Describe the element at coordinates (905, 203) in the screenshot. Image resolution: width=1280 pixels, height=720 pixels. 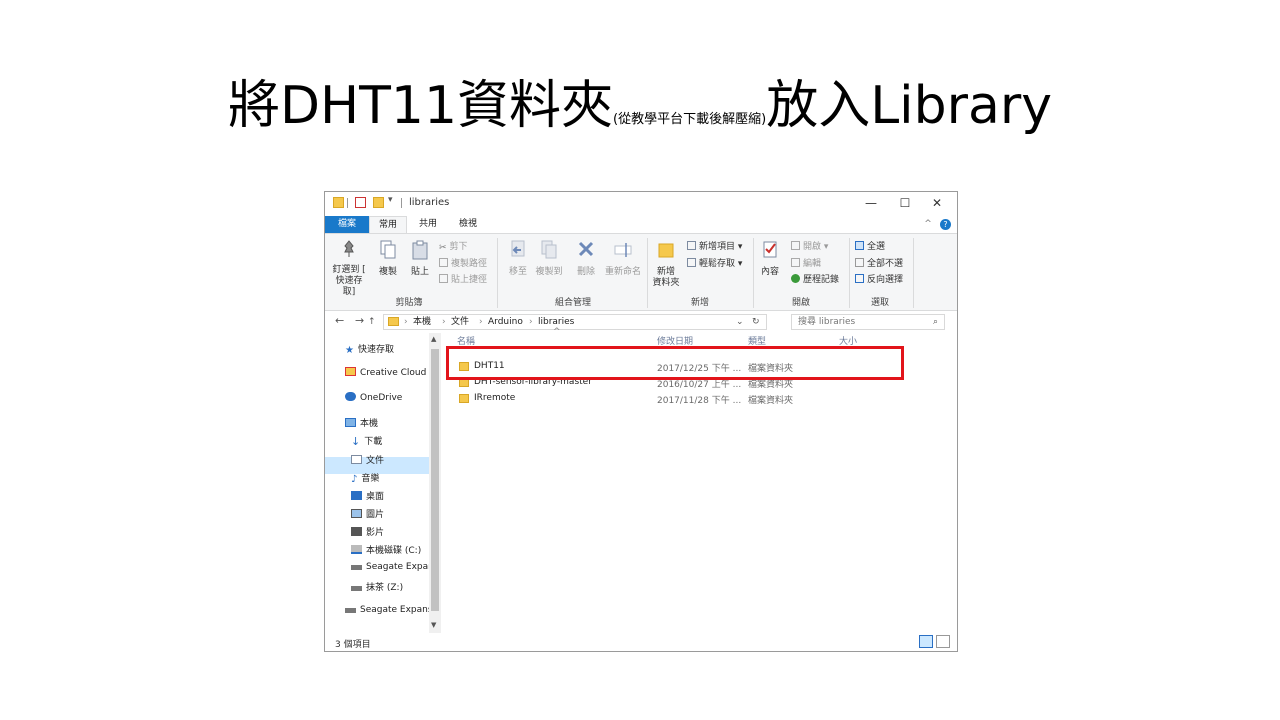
I see `maximize-button: ☐` at that location.